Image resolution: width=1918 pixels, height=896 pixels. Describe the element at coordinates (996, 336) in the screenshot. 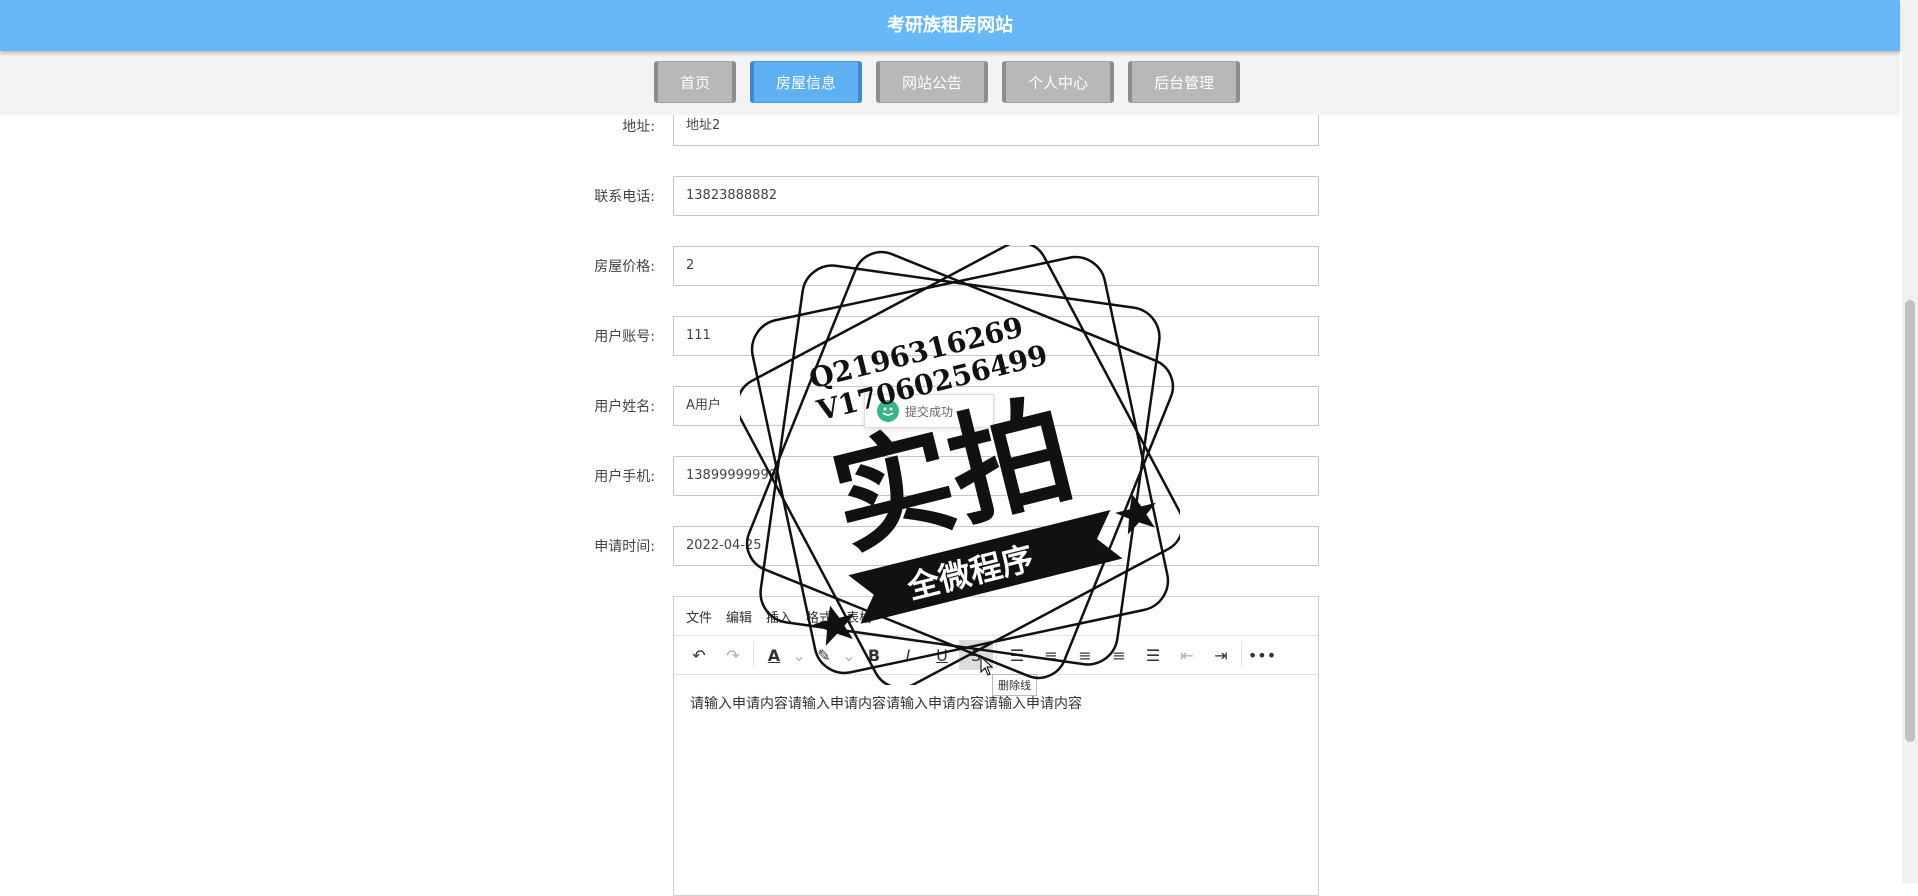

I see `account-input: 111` at that location.